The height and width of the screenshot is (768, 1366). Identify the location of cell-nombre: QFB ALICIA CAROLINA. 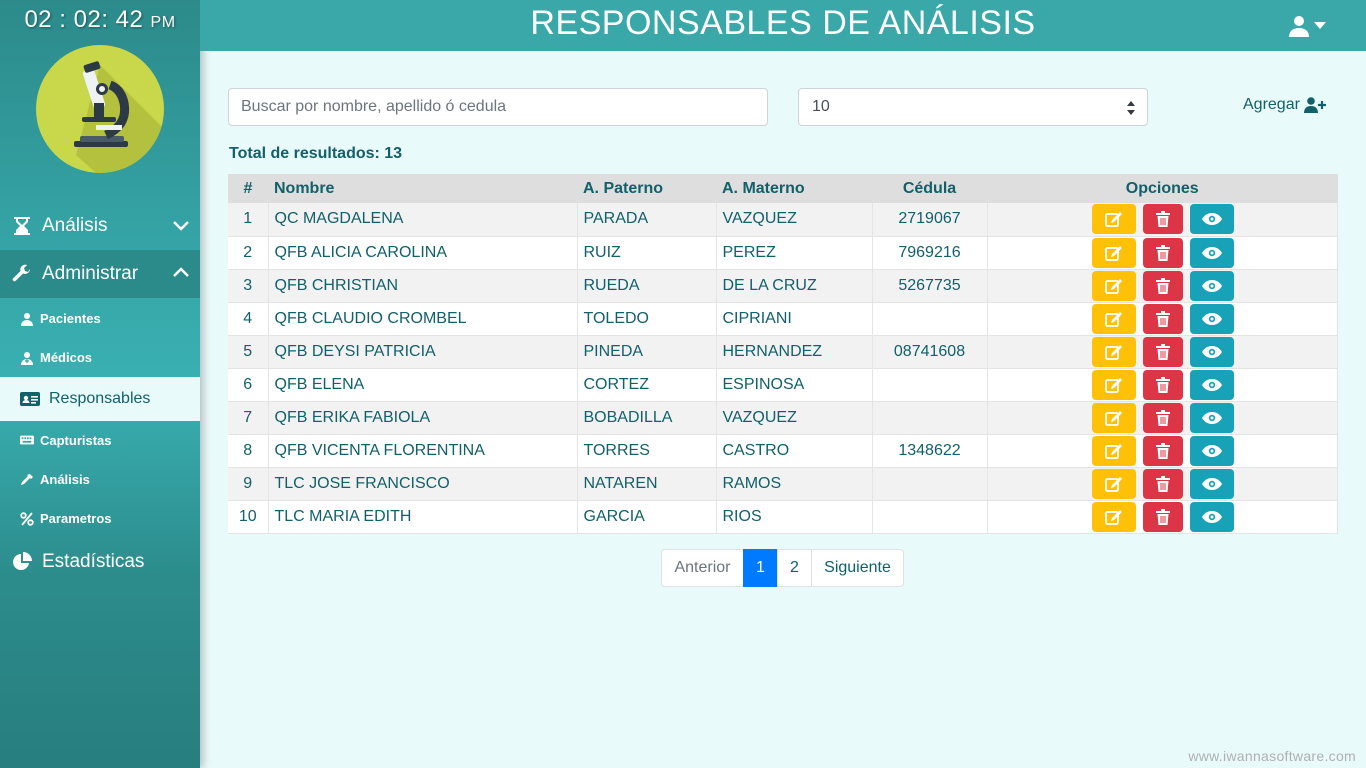
(423, 253).